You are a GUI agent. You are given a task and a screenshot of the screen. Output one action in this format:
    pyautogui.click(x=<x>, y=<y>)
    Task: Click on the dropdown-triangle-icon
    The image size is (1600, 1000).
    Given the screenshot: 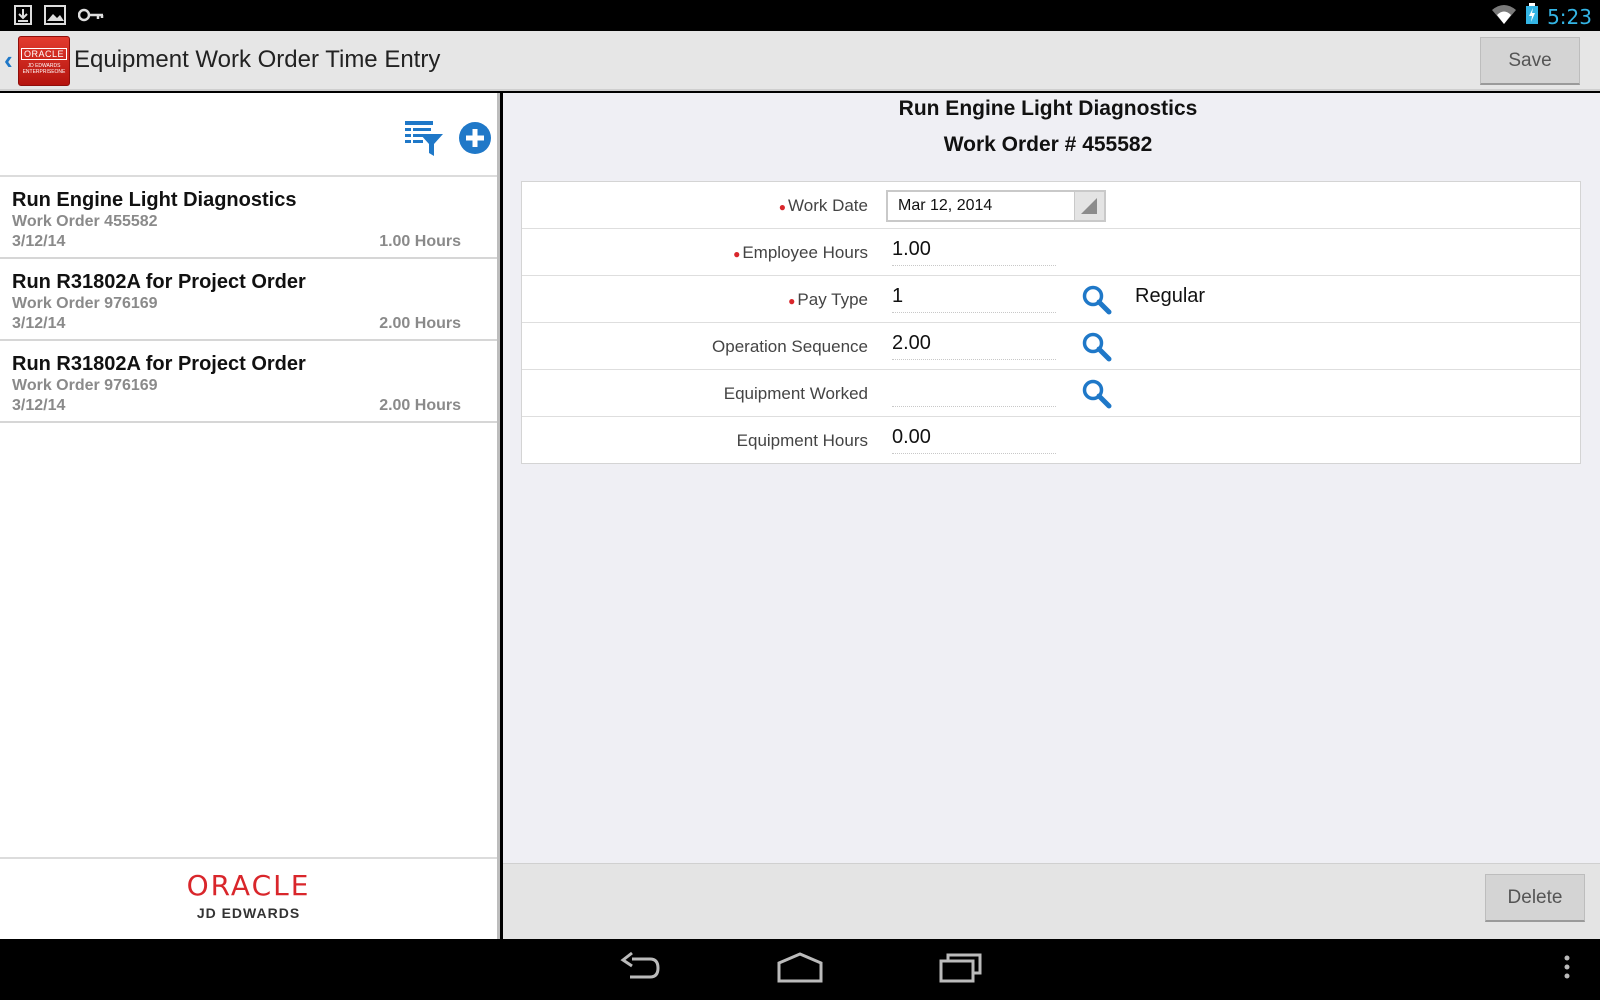 What is the action you would take?
    pyautogui.click(x=1089, y=206)
    